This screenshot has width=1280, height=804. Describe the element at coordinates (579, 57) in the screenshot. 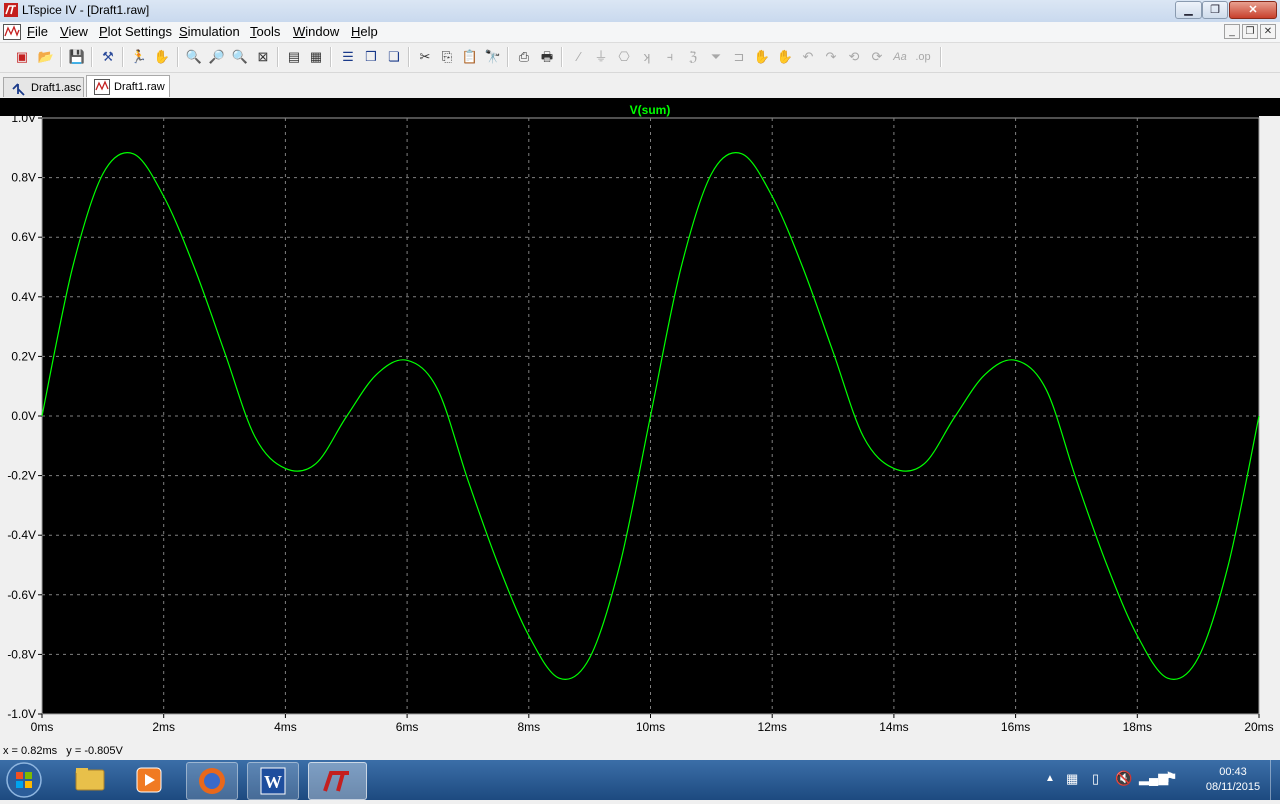

I see `wire-icon: ∕` at that location.